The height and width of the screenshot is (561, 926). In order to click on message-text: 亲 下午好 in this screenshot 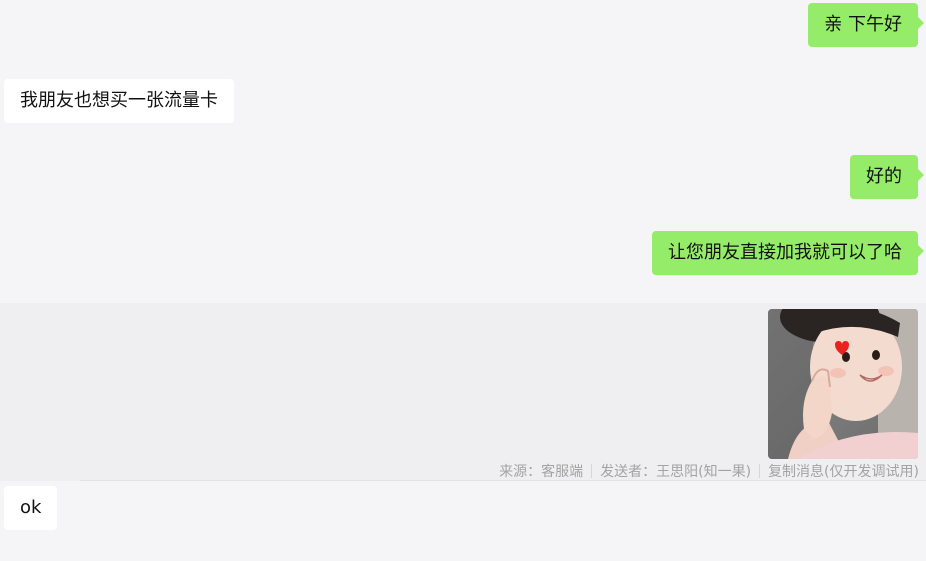, I will do `click(863, 24)`.